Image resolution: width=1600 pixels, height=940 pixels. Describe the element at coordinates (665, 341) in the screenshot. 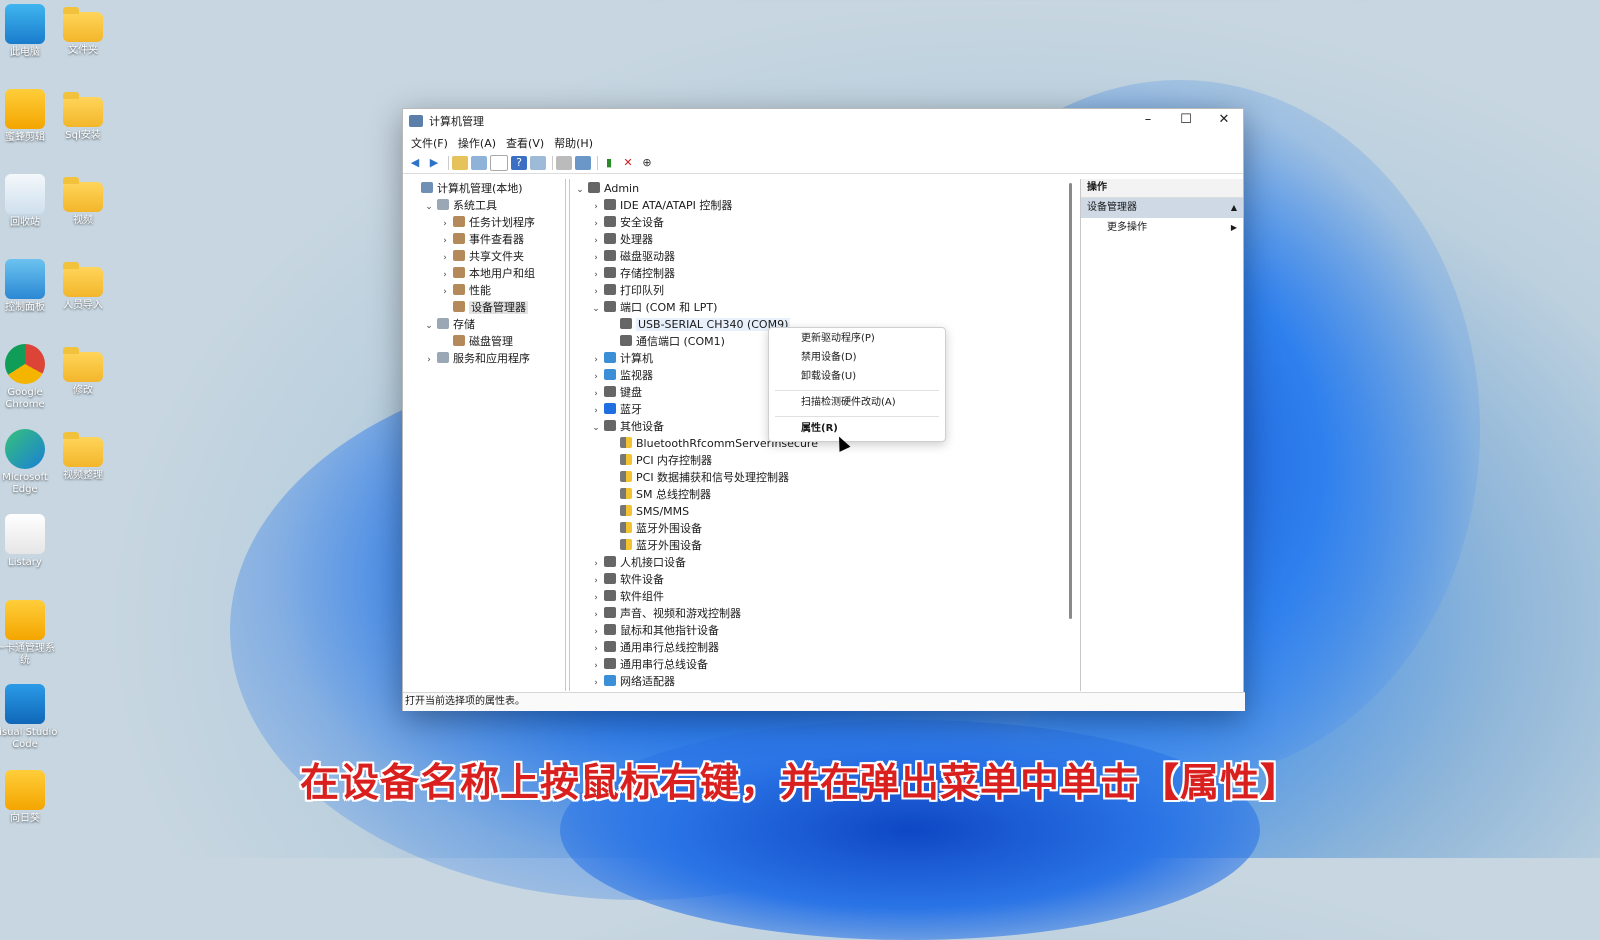

I see `tree-item: 通信端口 (COM1)` at that location.